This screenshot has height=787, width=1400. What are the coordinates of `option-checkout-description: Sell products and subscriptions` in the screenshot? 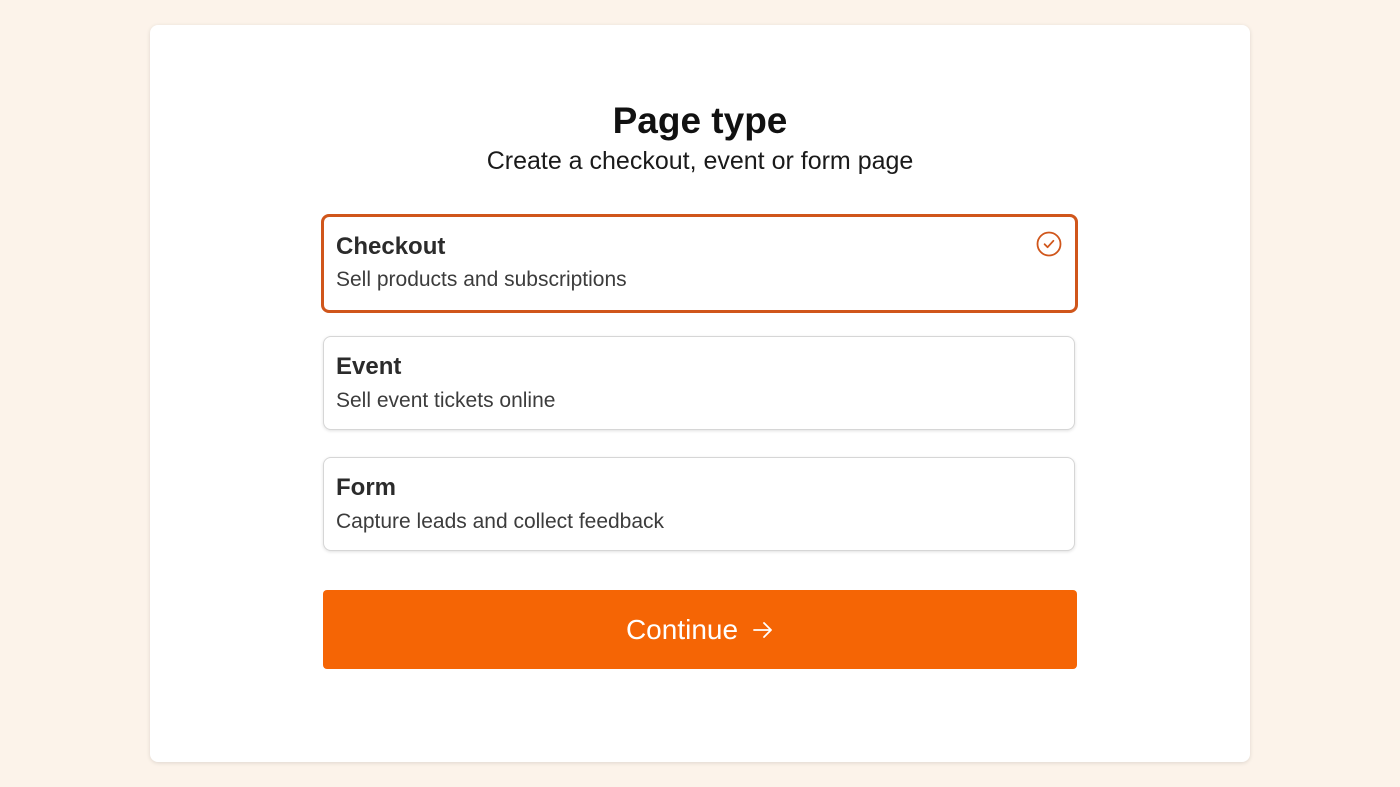 It's located at (481, 279).